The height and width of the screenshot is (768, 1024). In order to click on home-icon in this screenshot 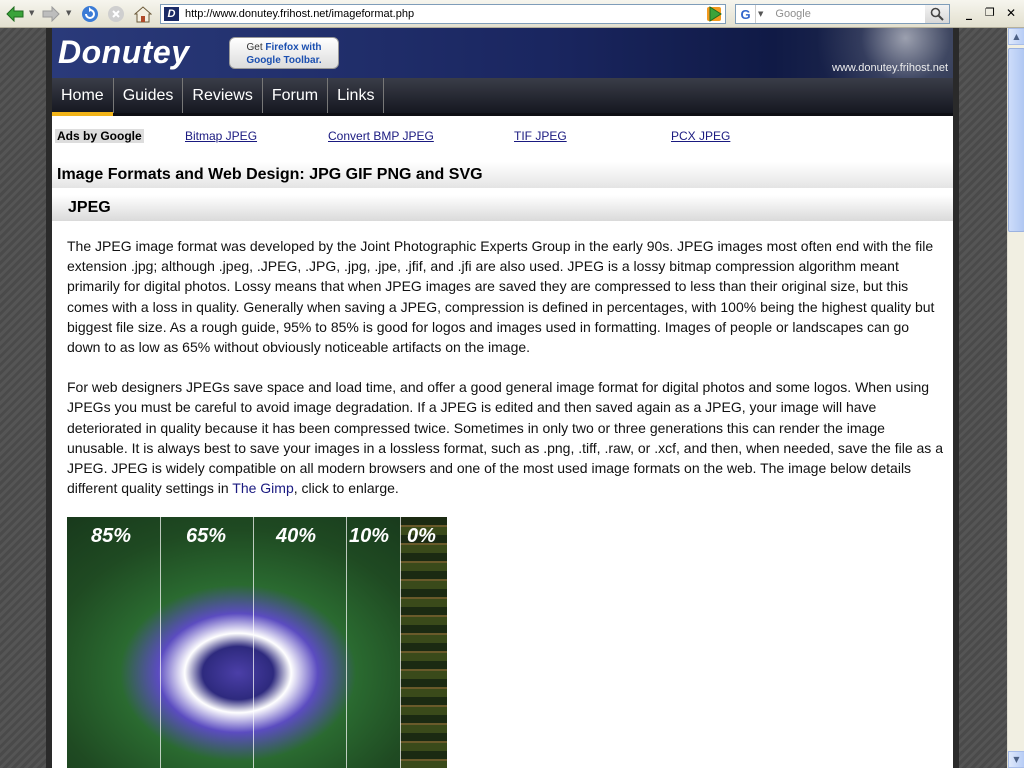, I will do `click(143, 13)`.